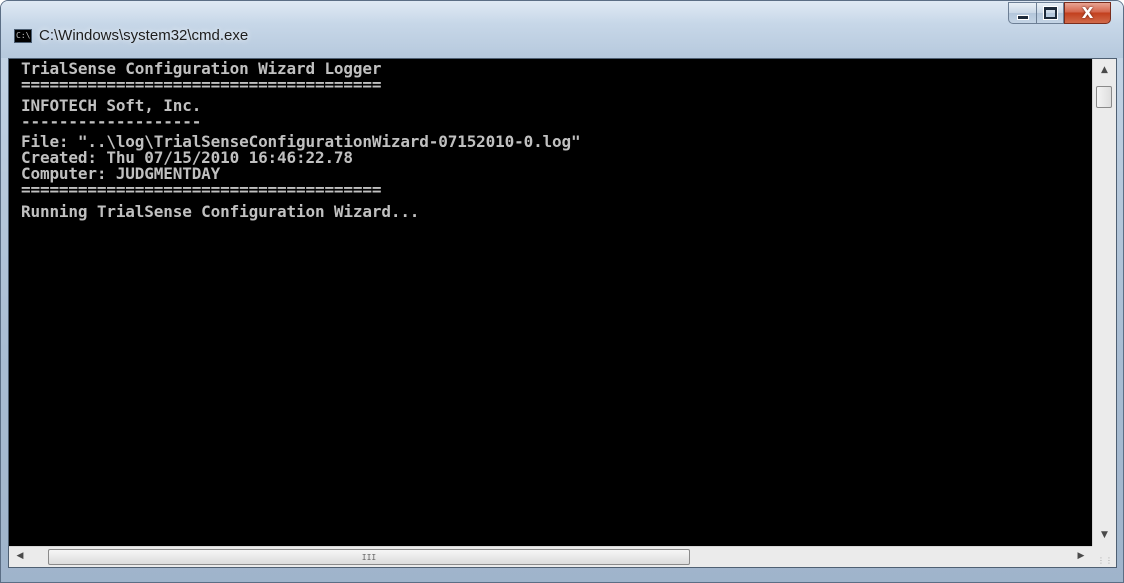  I want to click on close-button: X, so click(1087, 13).